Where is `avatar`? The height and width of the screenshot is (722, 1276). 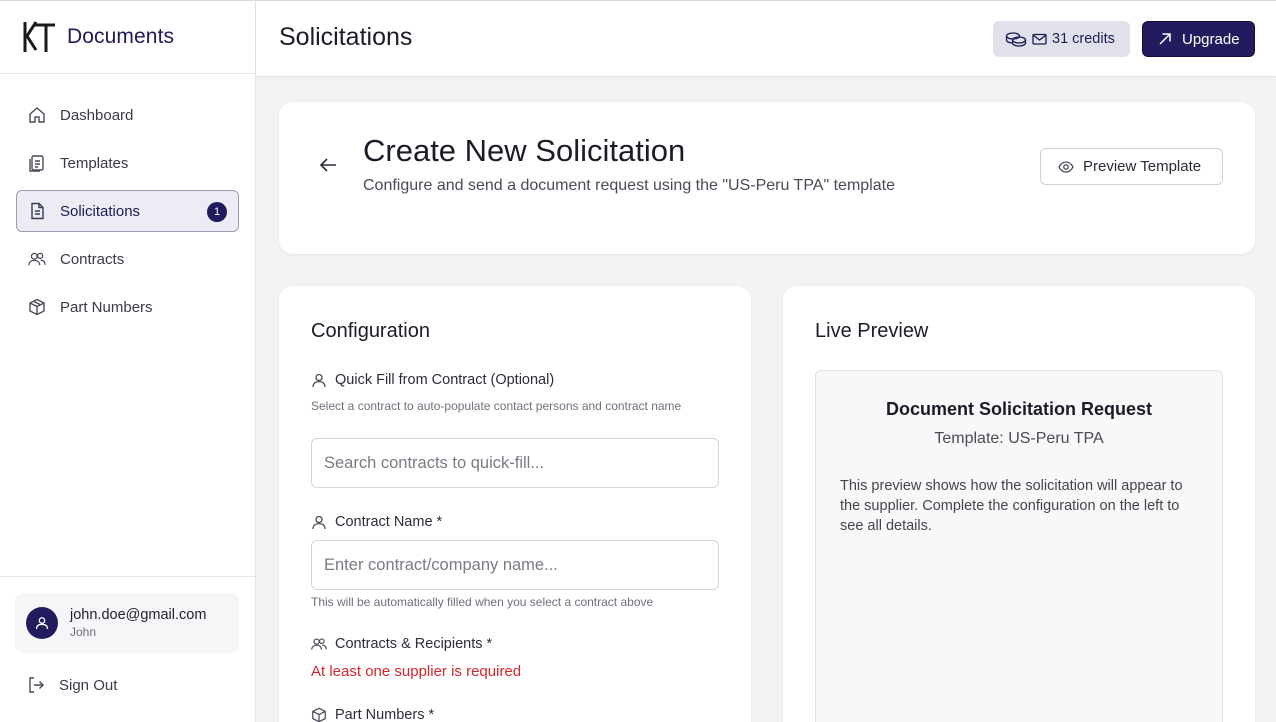 avatar is located at coordinates (42, 623).